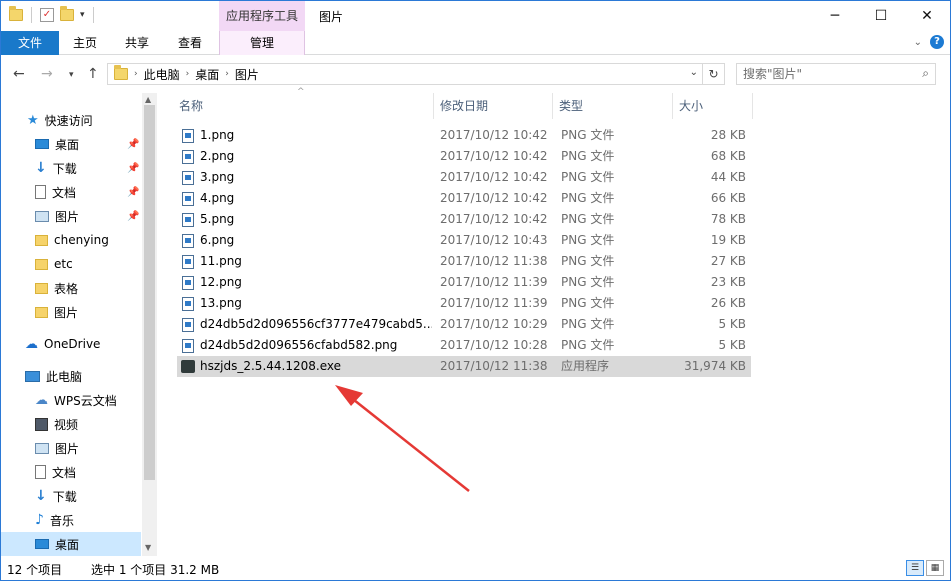 The image size is (951, 582). What do you see at coordinates (835, 16) in the screenshot?
I see `minimize-button: ─` at bounding box center [835, 16].